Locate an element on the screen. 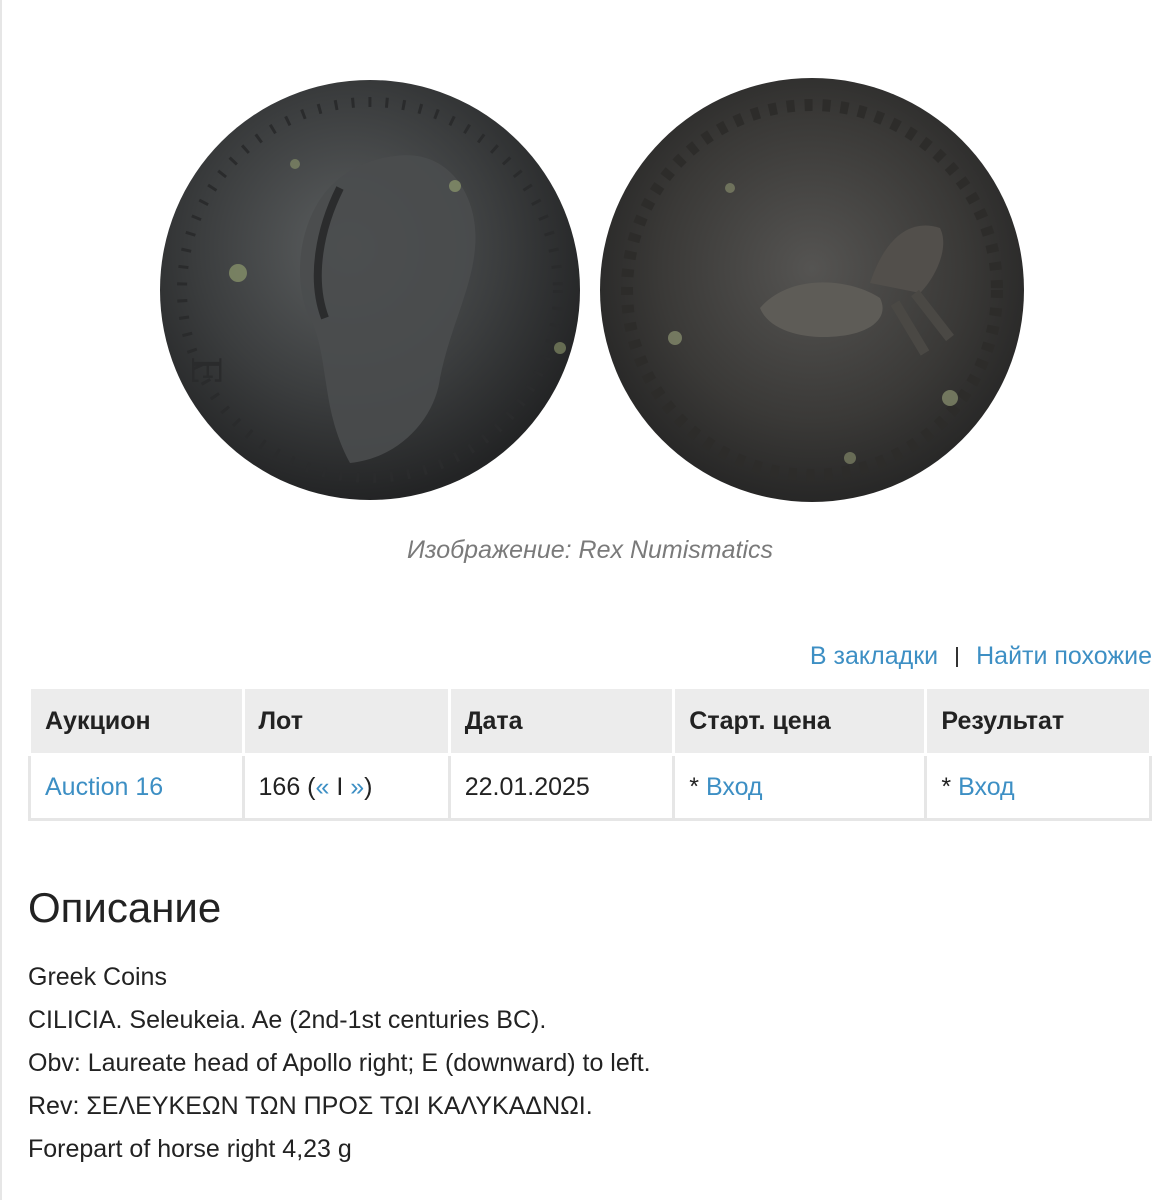 The image size is (1156, 1200). coin-obverse-image: E is located at coordinates (370, 290).